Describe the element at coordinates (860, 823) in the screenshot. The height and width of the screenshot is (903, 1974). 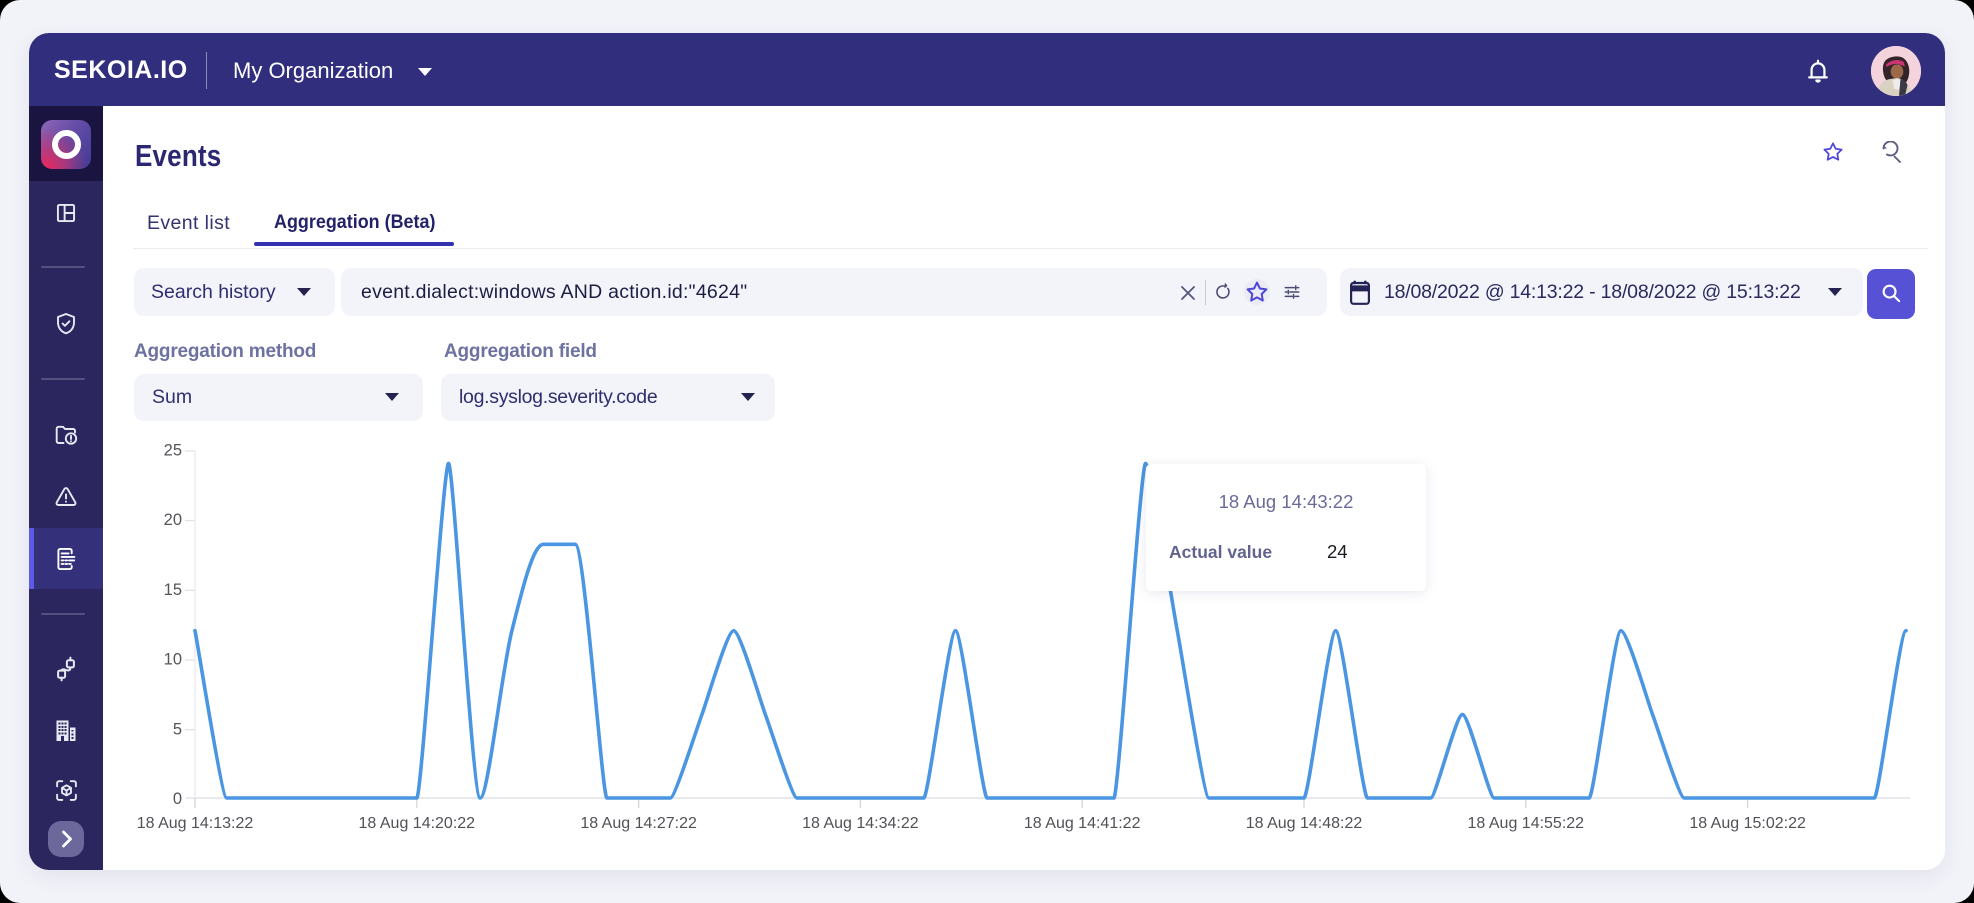
I see `svg-text: 18 Aug 14:34:22` at that location.